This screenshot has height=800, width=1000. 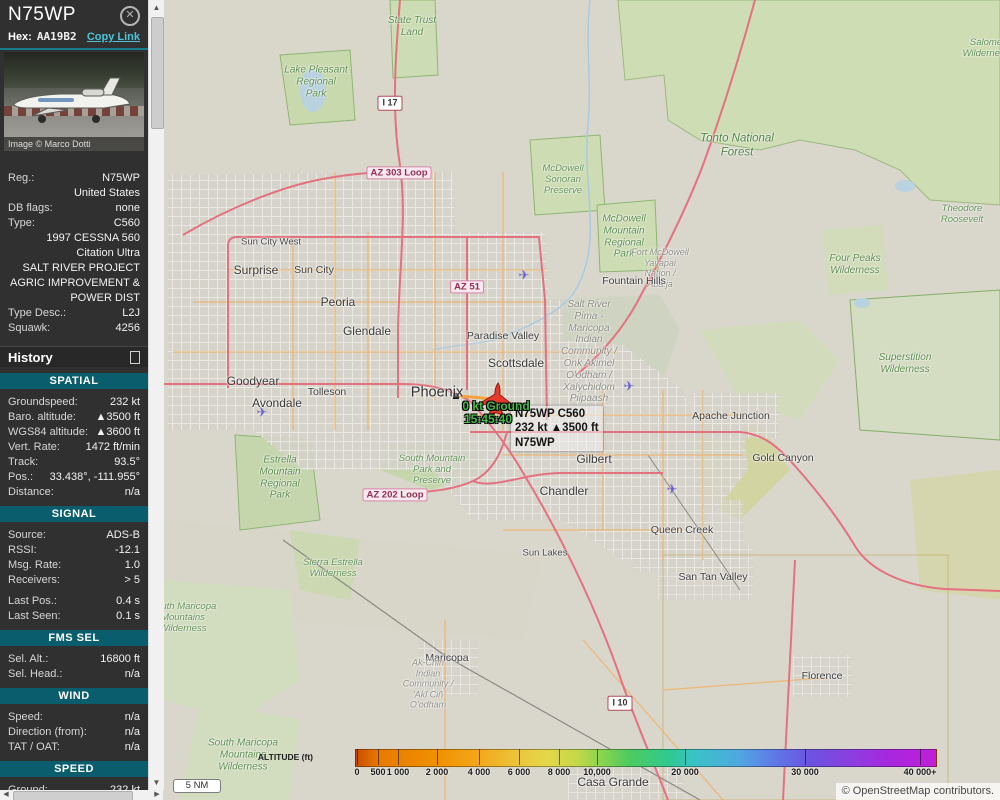 What do you see at coordinates (74, 659) in the screenshot?
I see `data-row: Sel. Alt.: 16800 ft` at bounding box center [74, 659].